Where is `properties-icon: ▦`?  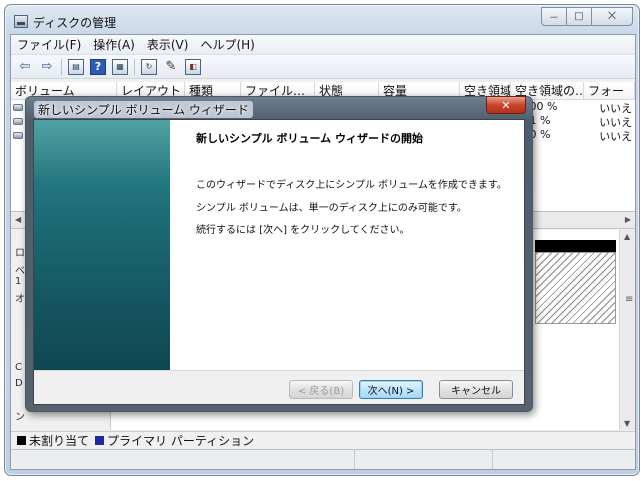
properties-icon: ▦ is located at coordinates (120, 66).